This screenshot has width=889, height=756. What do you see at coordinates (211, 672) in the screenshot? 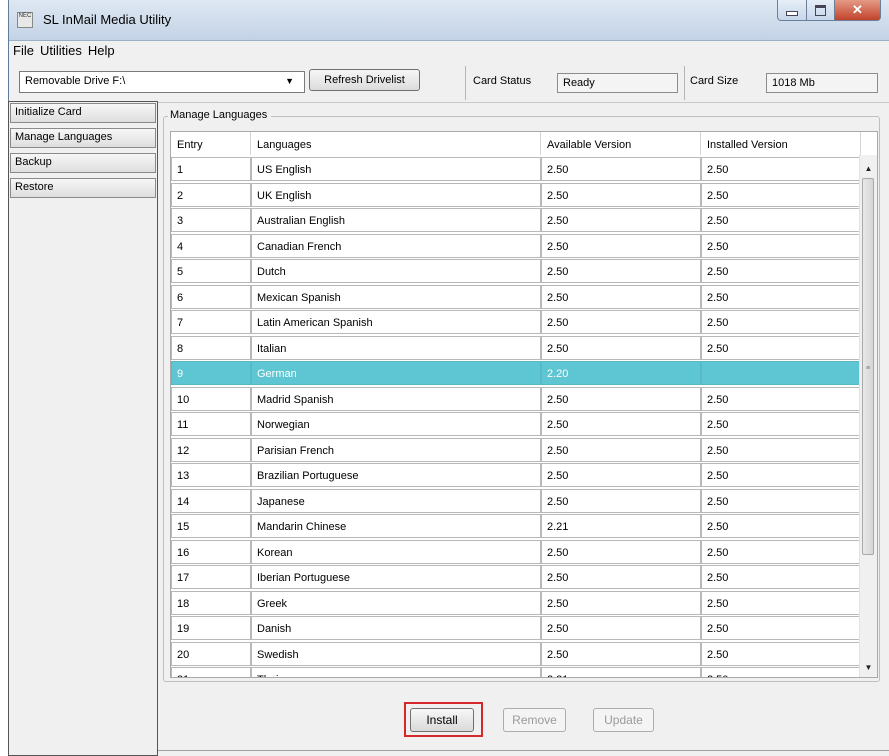
I see `cell-entry: 21` at bounding box center [211, 672].